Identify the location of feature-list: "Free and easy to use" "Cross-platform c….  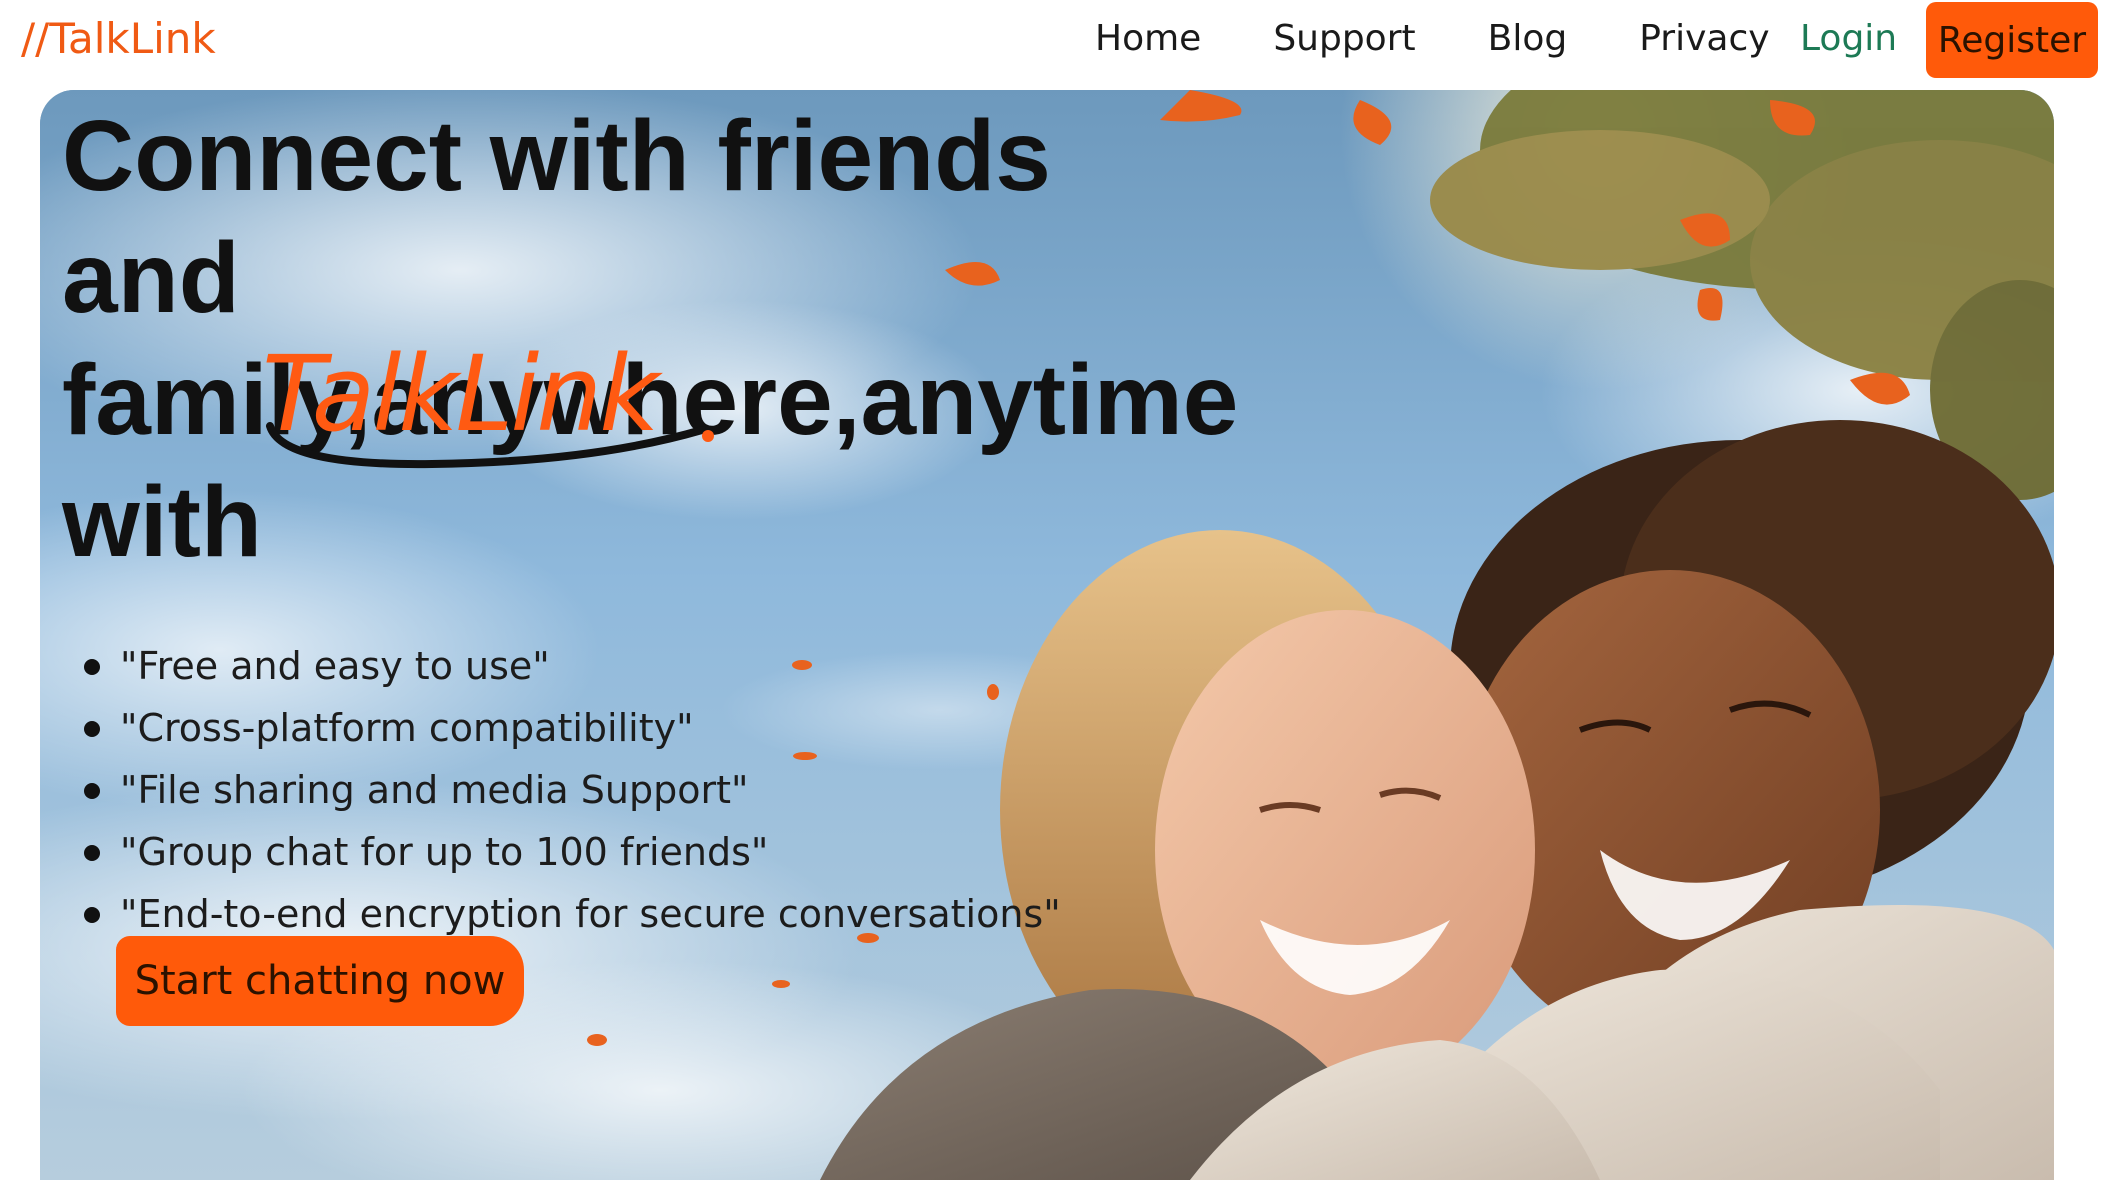
(570, 790).